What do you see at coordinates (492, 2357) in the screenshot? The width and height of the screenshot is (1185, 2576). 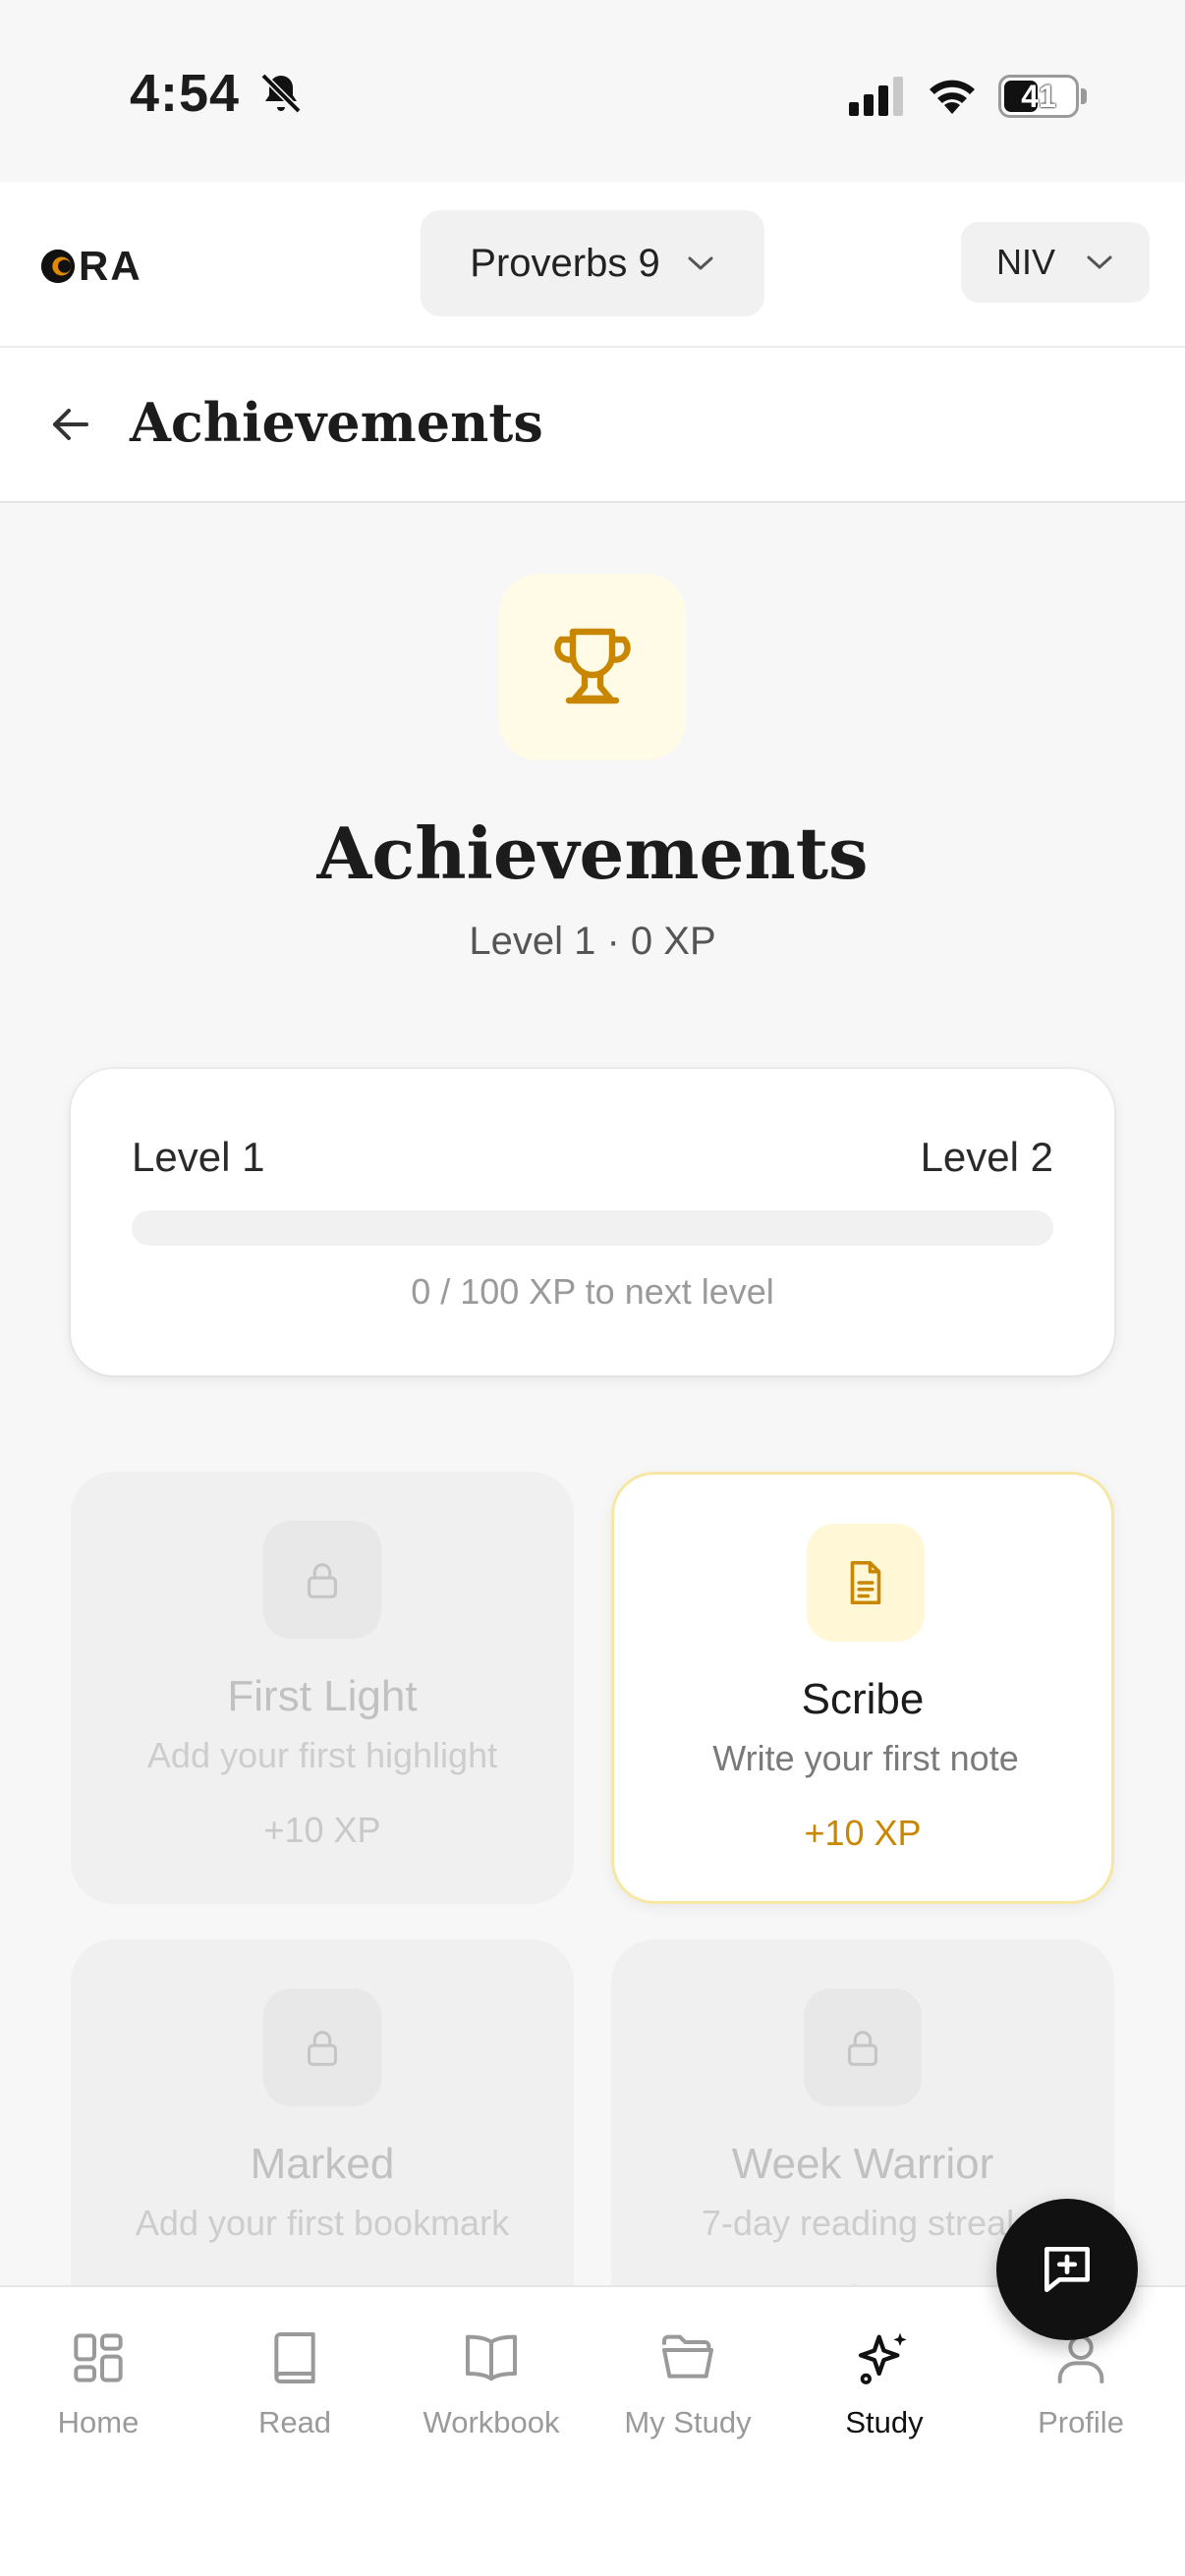 I see `open-book-icon` at bounding box center [492, 2357].